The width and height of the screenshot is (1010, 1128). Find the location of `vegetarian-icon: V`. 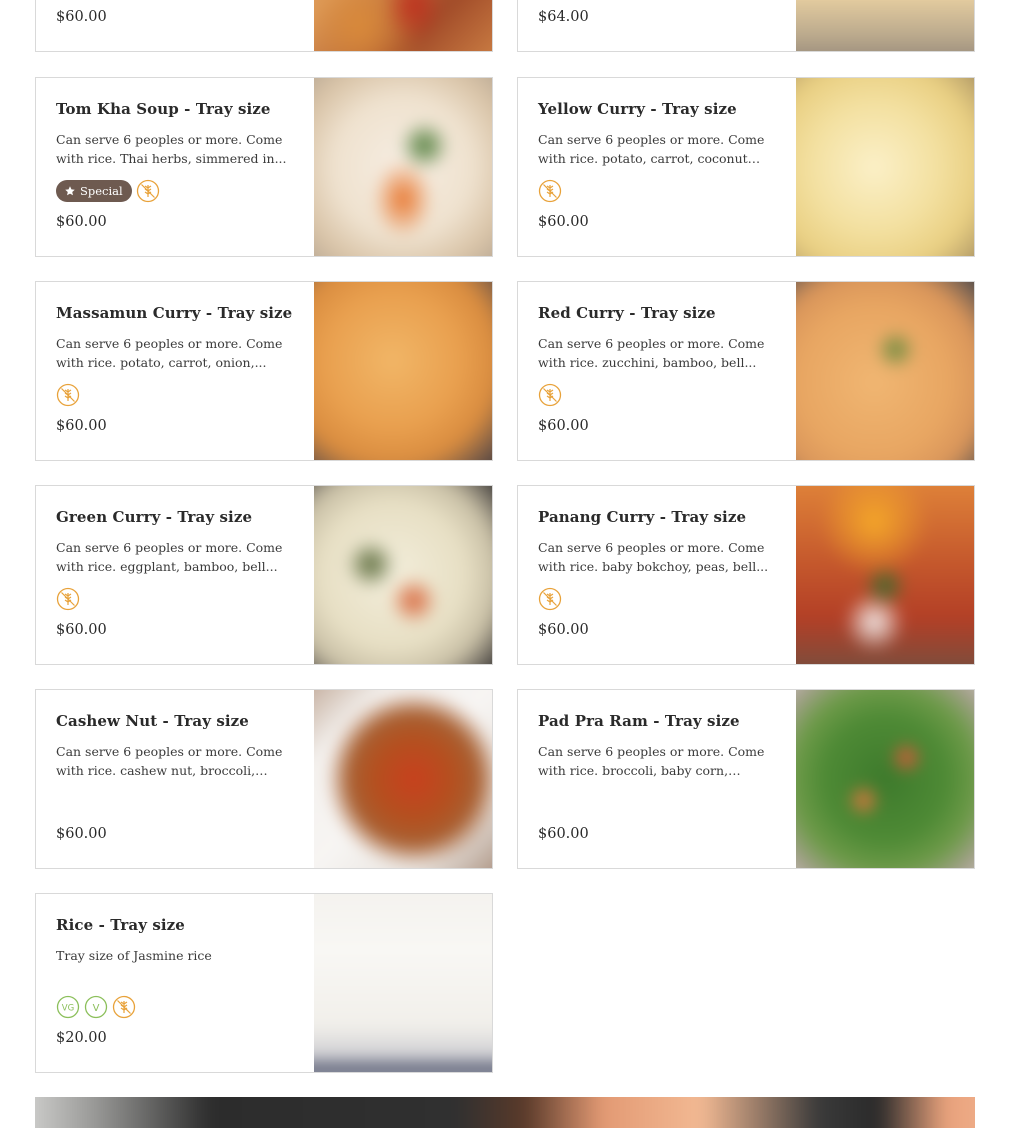

vegetarian-icon: V is located at coordinates (96, 1007).